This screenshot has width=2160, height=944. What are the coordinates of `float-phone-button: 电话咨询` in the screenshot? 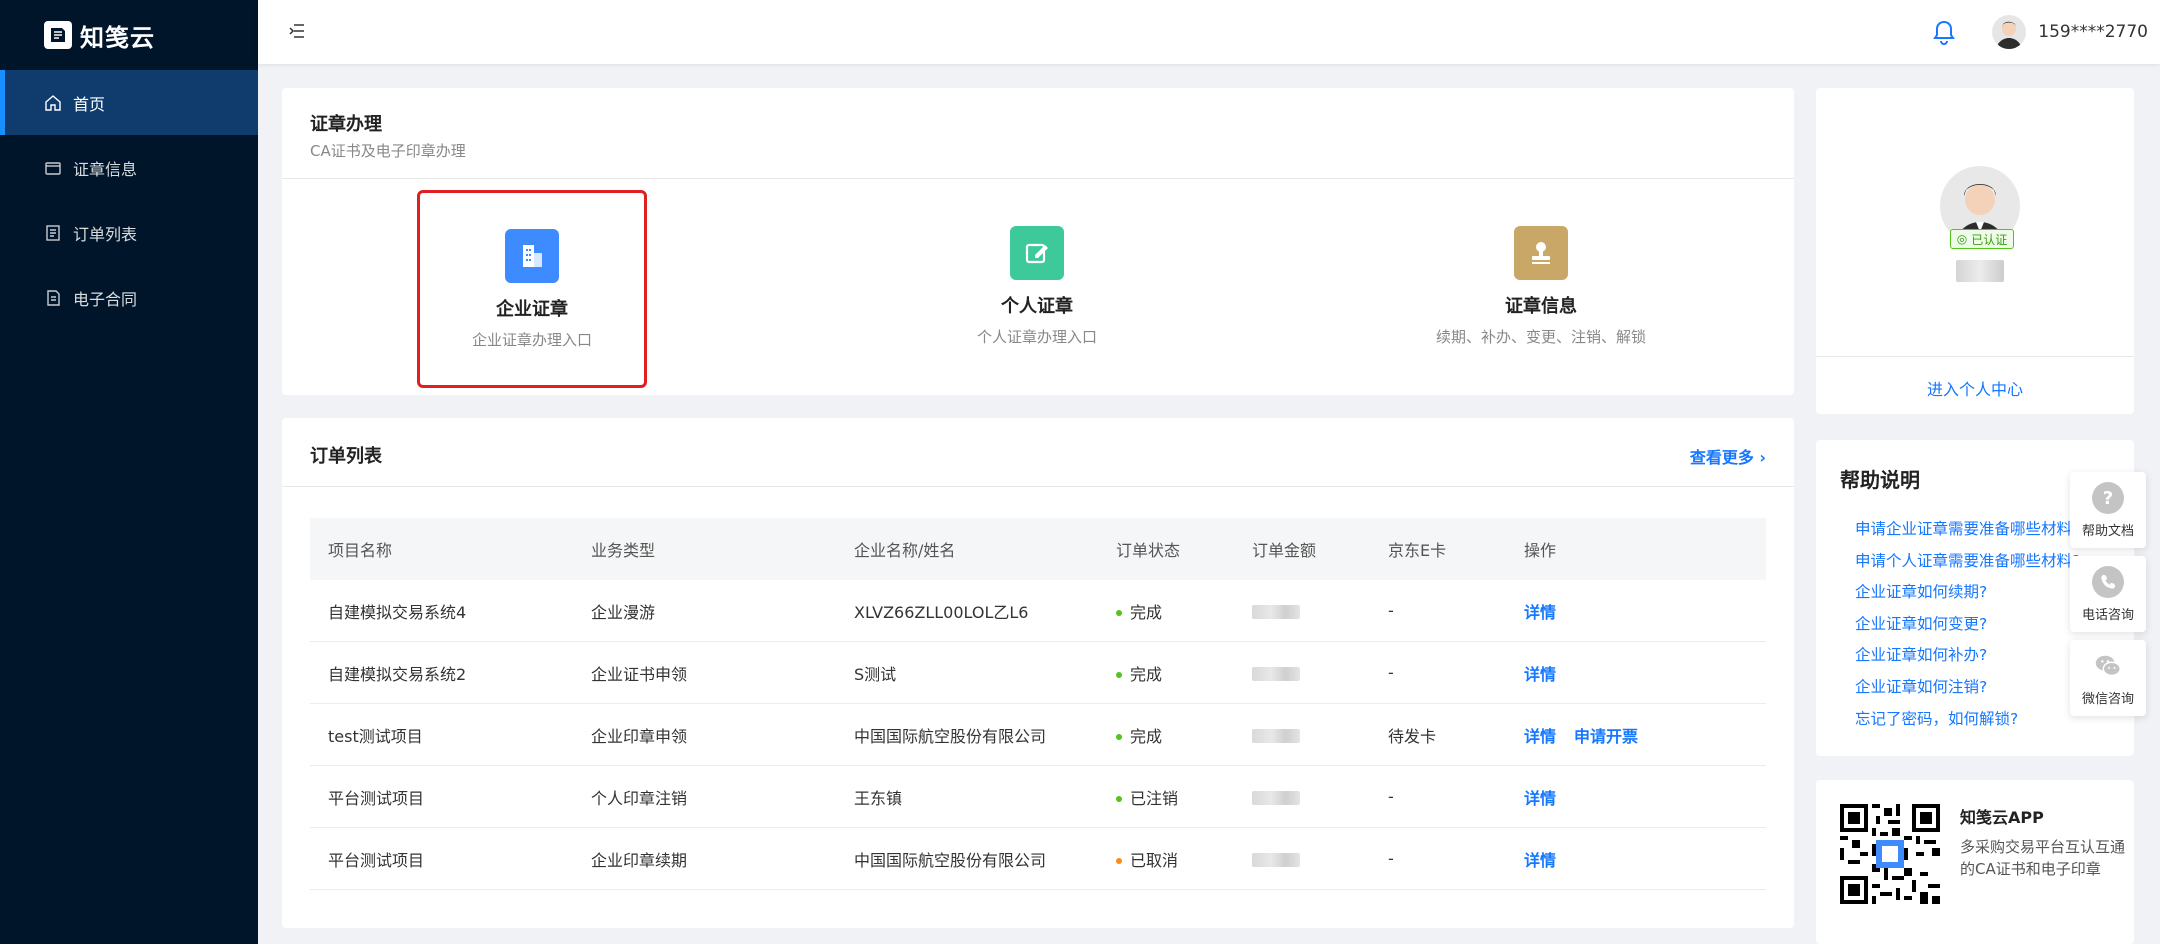 It's located at (2108, 594).